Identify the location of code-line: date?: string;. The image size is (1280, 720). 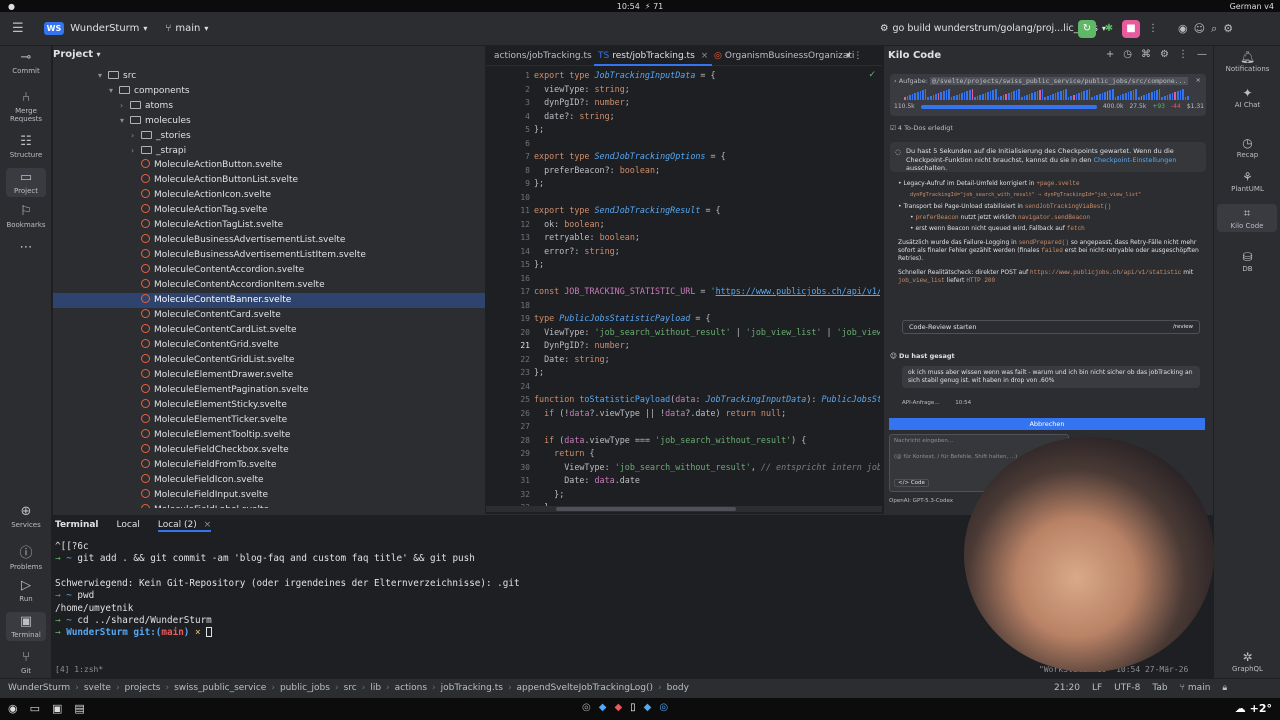
(574, 117).